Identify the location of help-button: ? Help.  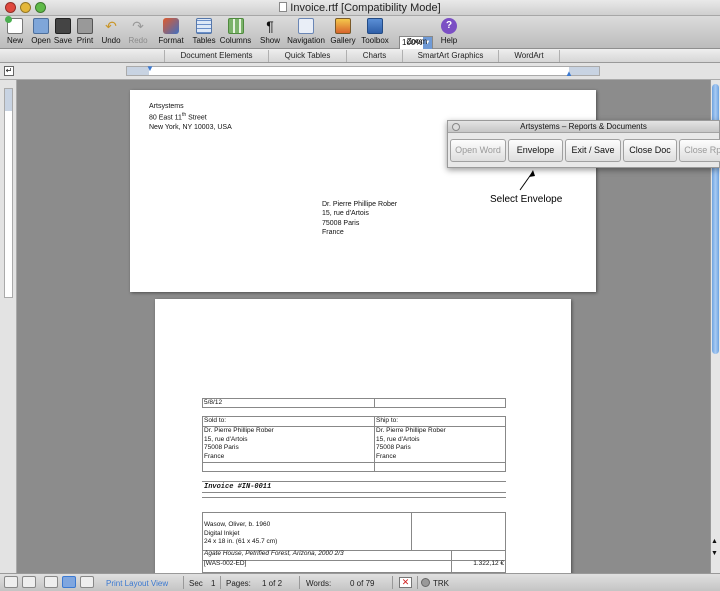
(449, 31).